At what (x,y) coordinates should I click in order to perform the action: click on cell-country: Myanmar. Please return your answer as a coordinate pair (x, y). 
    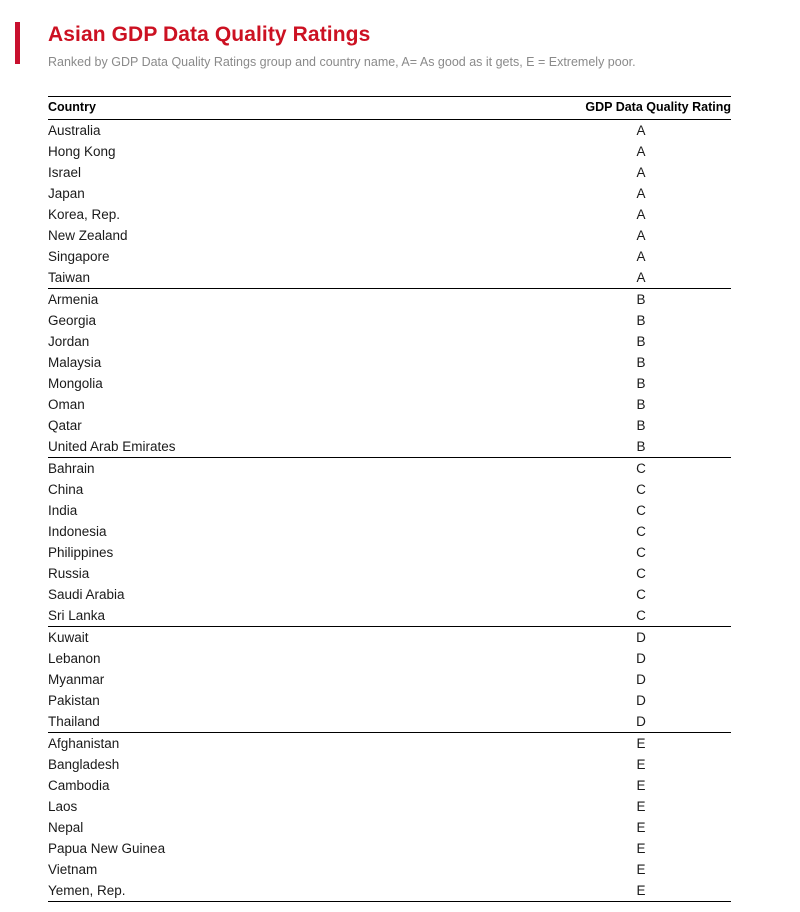
    Looking at the image, I should click on (76, 679).